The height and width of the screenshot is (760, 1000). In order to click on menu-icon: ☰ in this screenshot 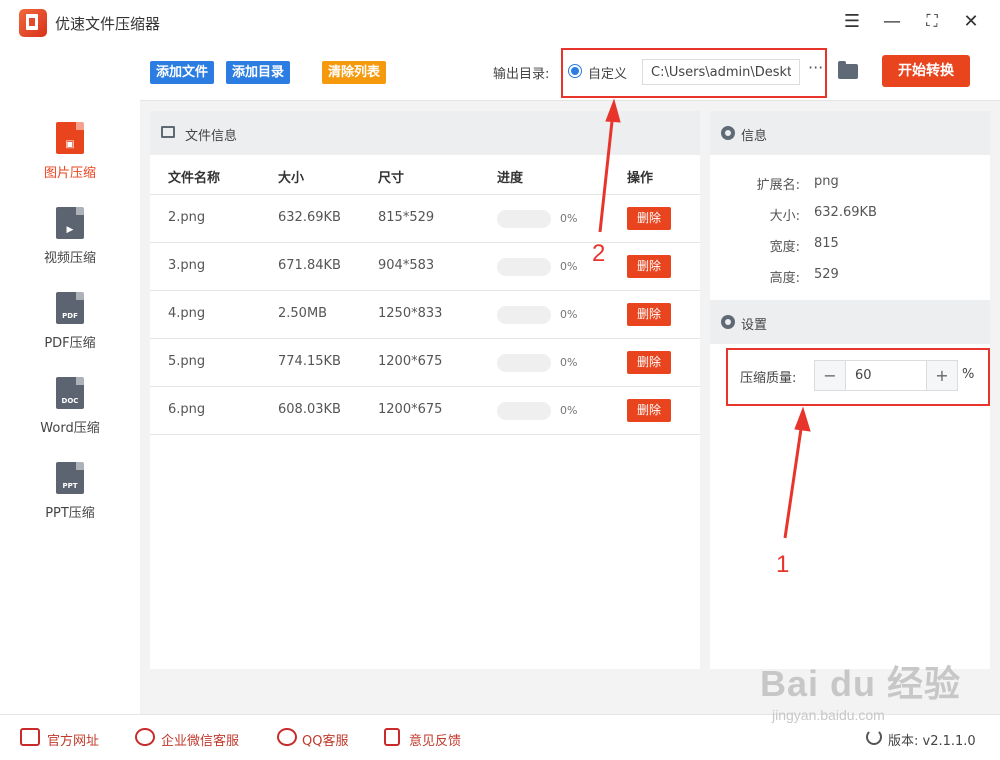, I will do `click(852, 21)`.